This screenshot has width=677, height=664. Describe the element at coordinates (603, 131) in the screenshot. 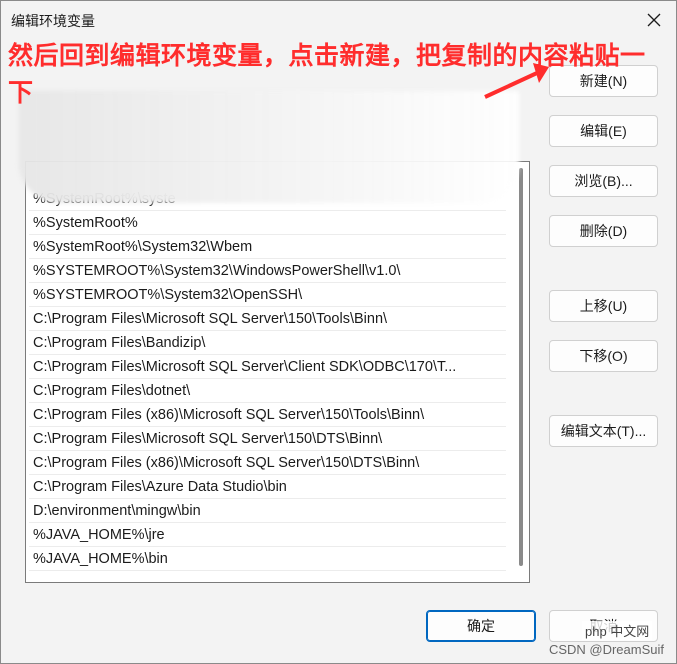

I see `edit-button: 编辑(E)` at that location.